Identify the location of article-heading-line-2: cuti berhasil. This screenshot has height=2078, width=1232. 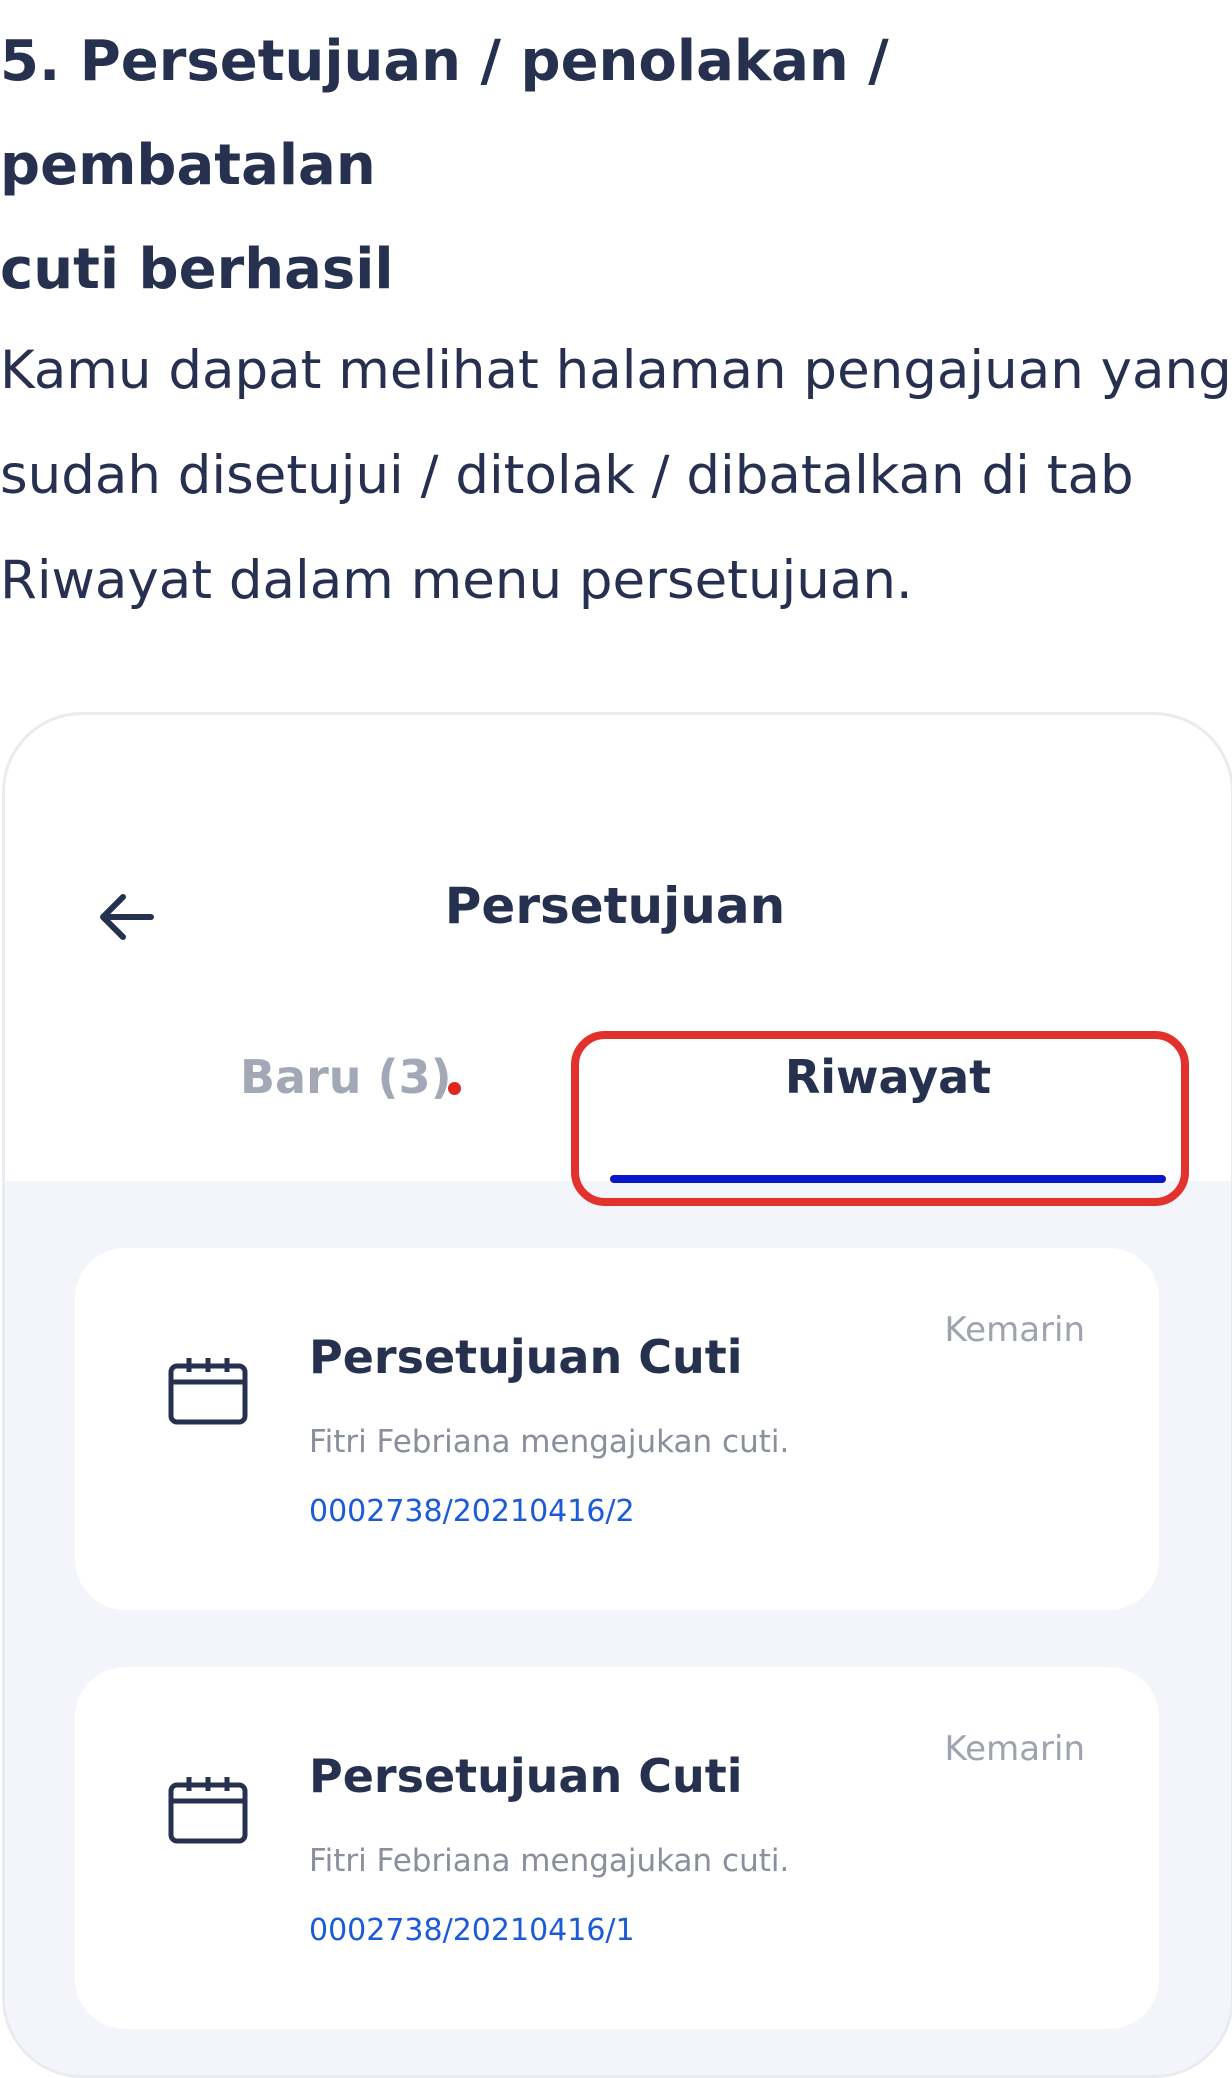
(197, 269).